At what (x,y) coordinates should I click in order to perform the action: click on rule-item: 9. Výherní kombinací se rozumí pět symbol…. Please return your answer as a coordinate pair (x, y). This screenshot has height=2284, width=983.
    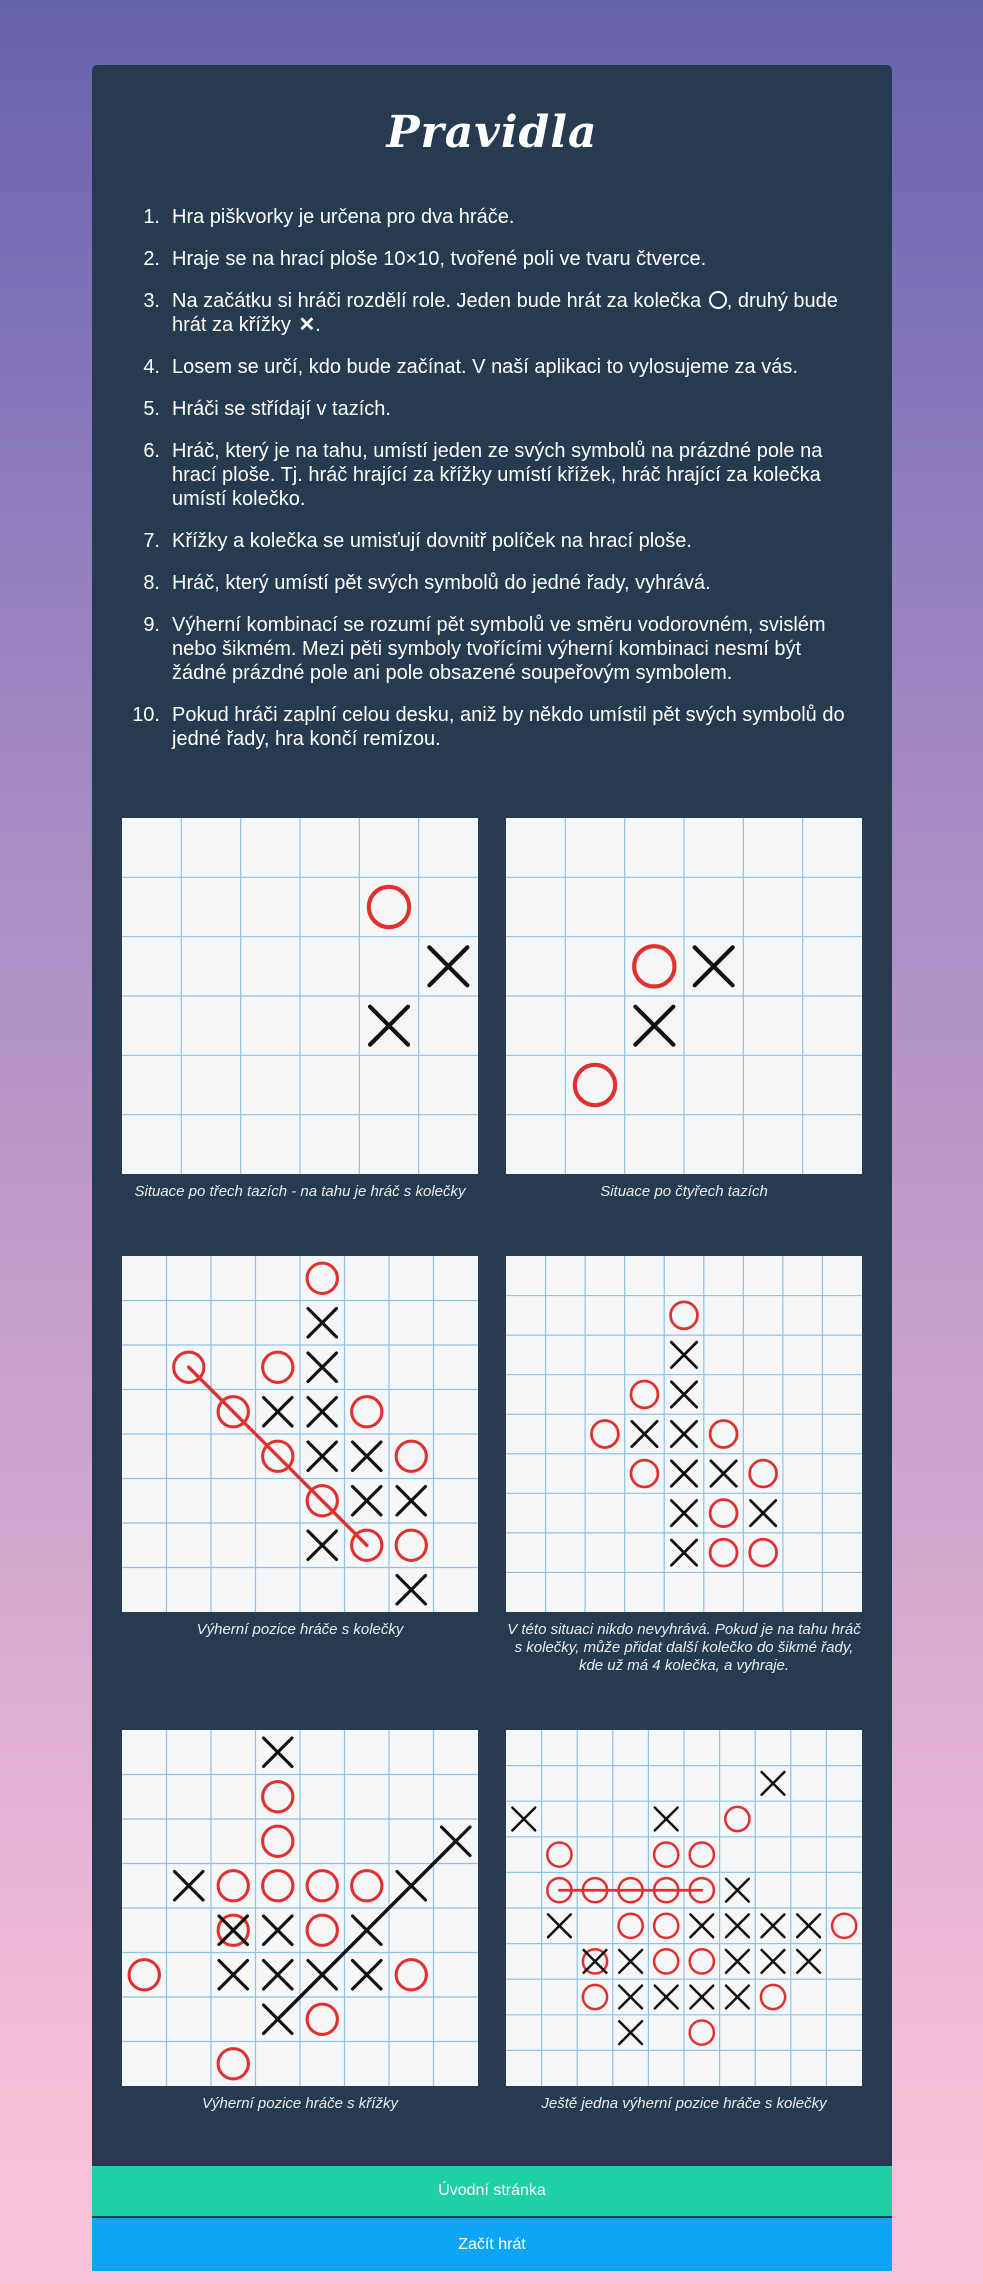
    Looking at the image, I should click on (497, 649).